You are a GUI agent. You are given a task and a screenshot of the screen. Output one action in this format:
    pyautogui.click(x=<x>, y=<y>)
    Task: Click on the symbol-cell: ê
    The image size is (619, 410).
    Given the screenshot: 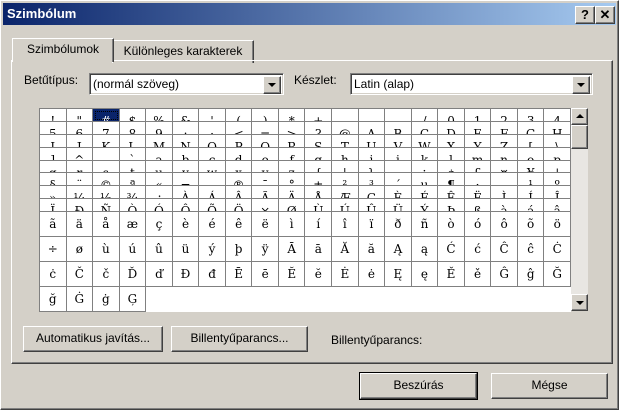 What is the action you would take?
    pyautogui.click(x=239, y=224)
    